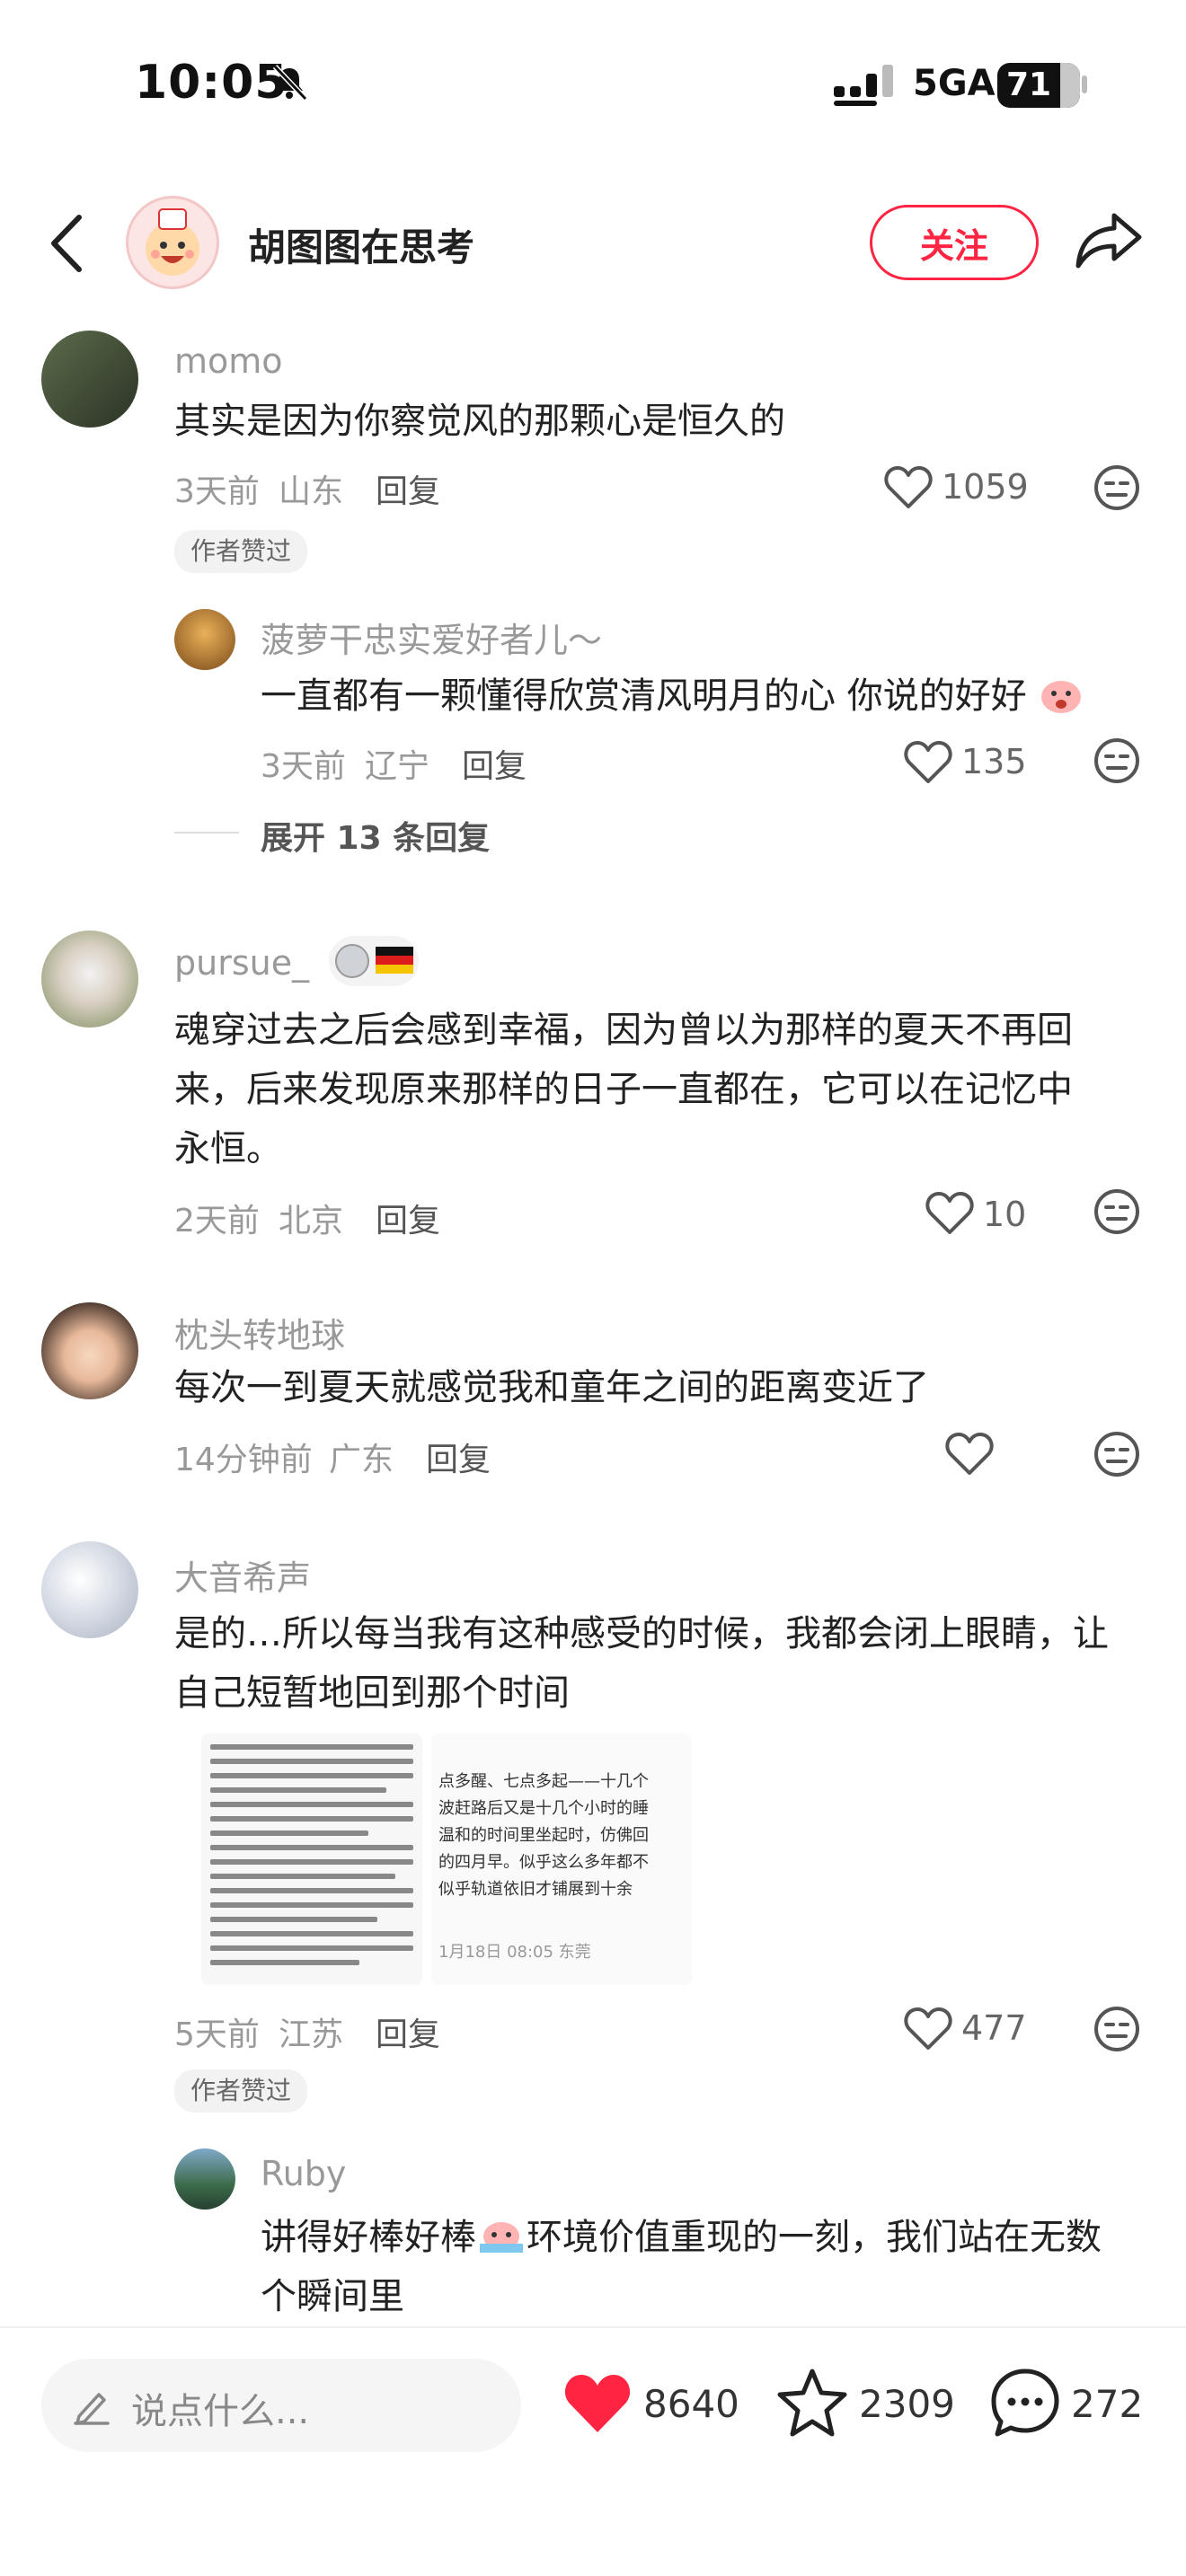 The image size is (1186, 2576). Describe the element at coordinates (311, 2034) in the screenshot. I see `comment-location: 江苏` at that location.